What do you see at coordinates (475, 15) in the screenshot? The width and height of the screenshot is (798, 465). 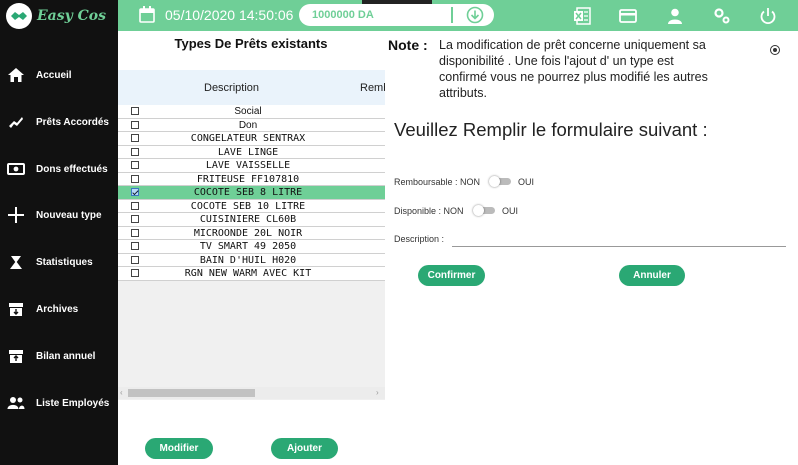 I see `download-circle-icon` at bounding box center [475, 15].